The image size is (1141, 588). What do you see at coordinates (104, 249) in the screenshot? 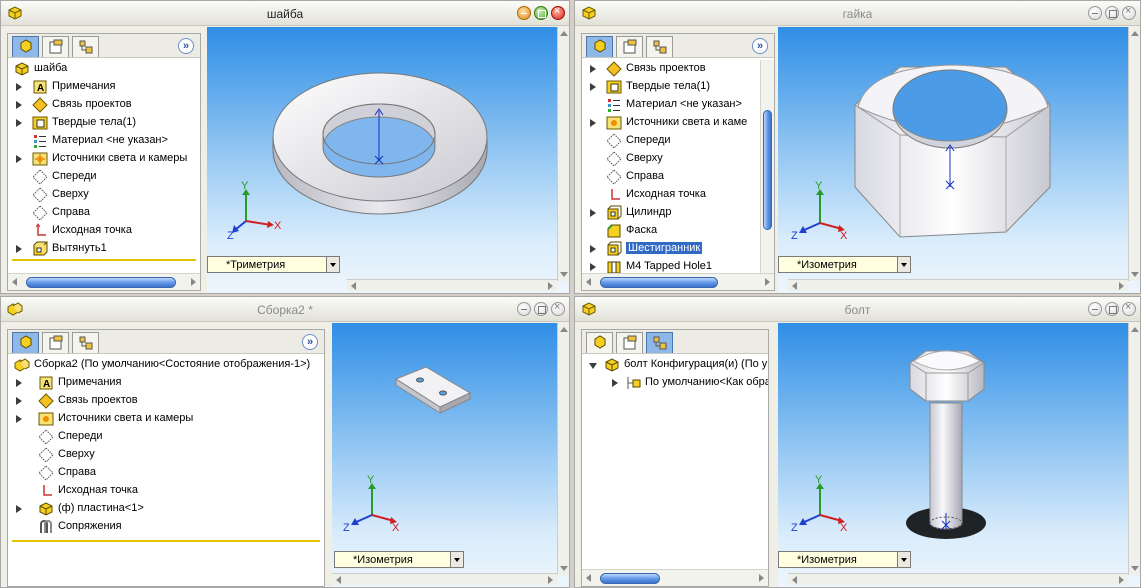
I see `tree-item-extrude: Вытянуть1` at bounding box center [104, 249].